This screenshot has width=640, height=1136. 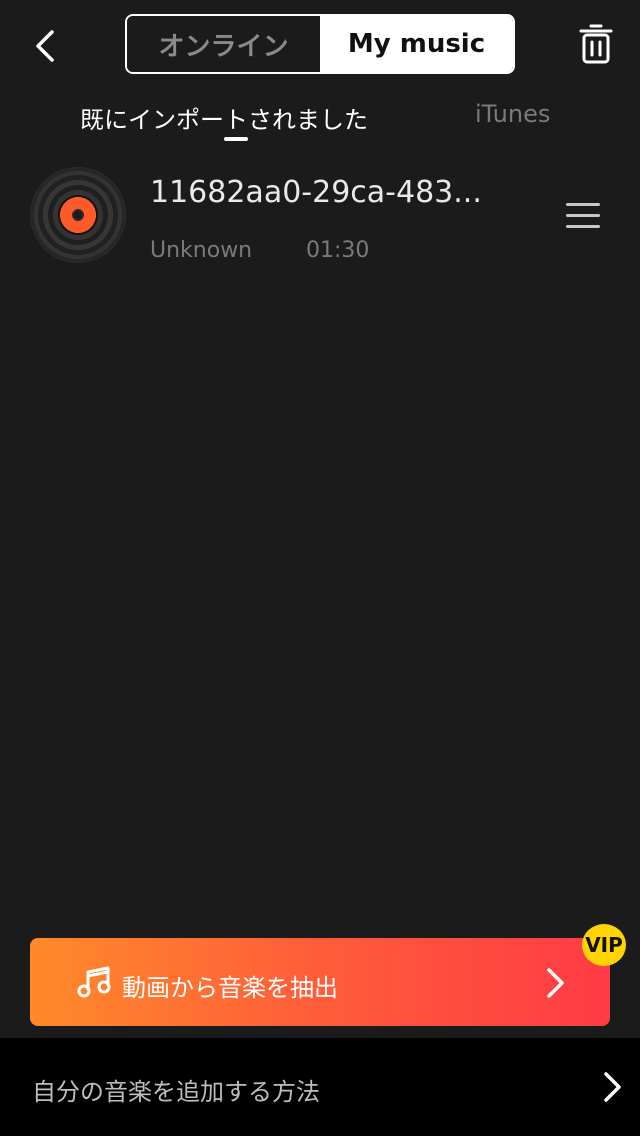 I want to click on track-artist: Unknown, so click(x=201, y=250).